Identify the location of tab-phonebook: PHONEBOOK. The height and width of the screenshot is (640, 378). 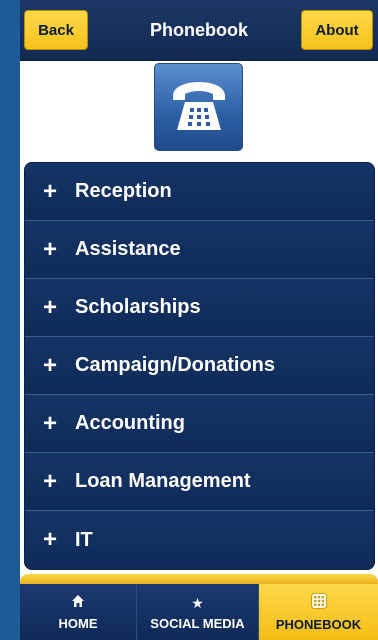
(318, 612).